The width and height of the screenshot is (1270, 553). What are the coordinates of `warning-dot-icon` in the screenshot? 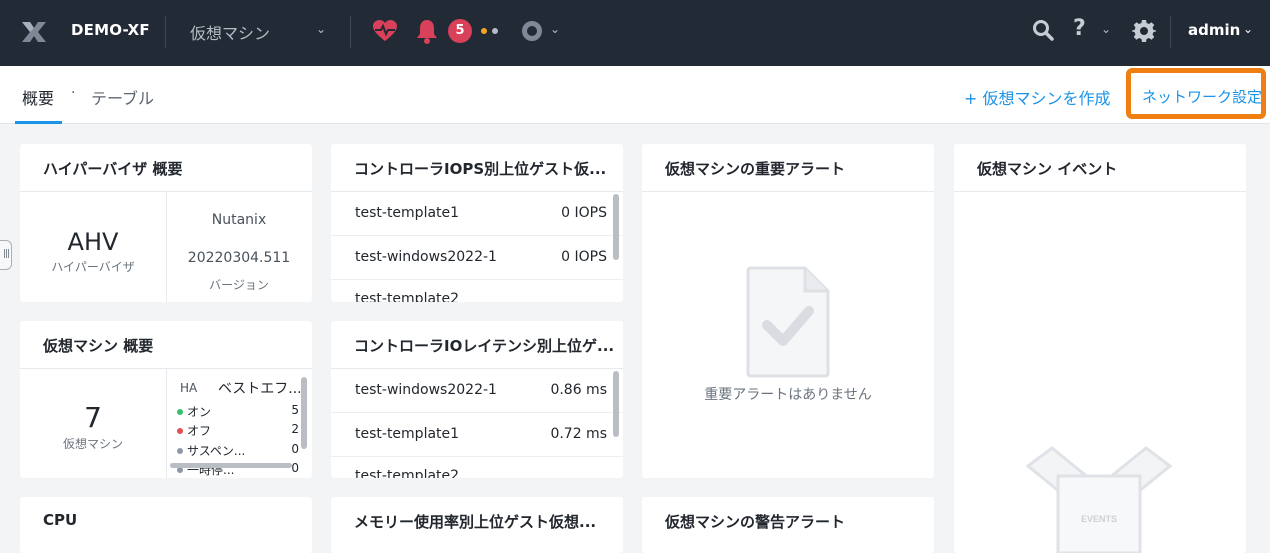 It's located at (484, 31).